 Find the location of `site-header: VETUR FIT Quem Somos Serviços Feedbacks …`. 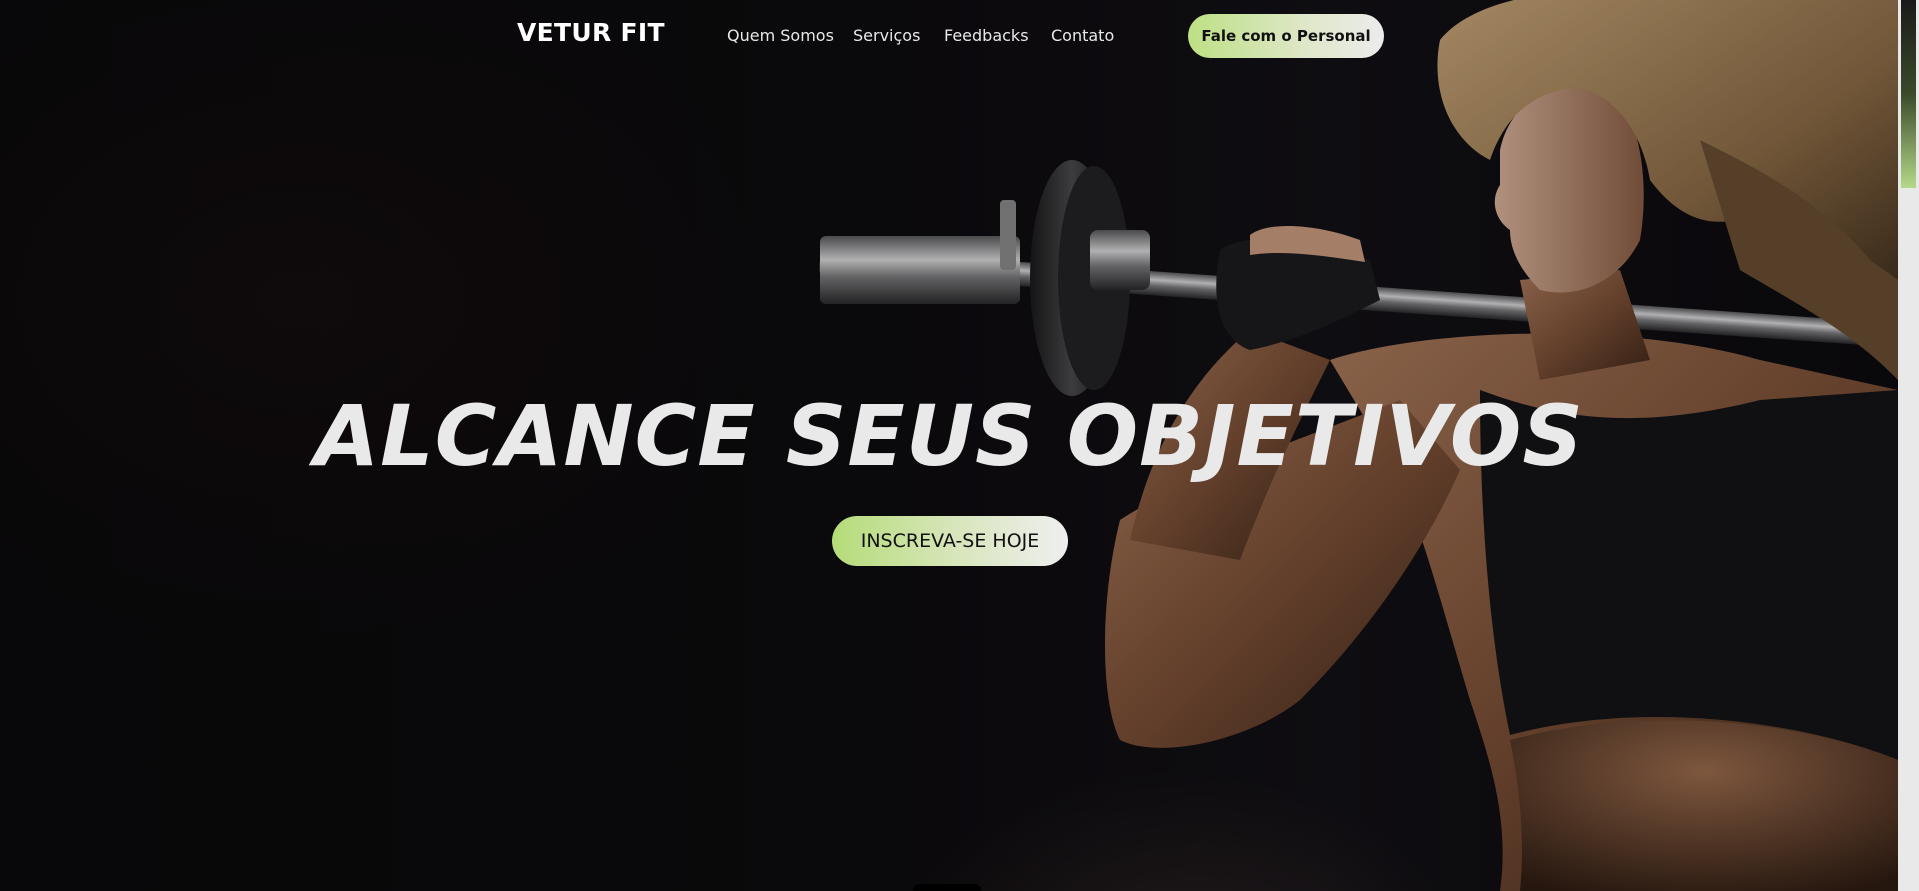

site-header: VETUR FIT Quem Somos Serviços Feedbacks … is located at coordinates (949, 36).